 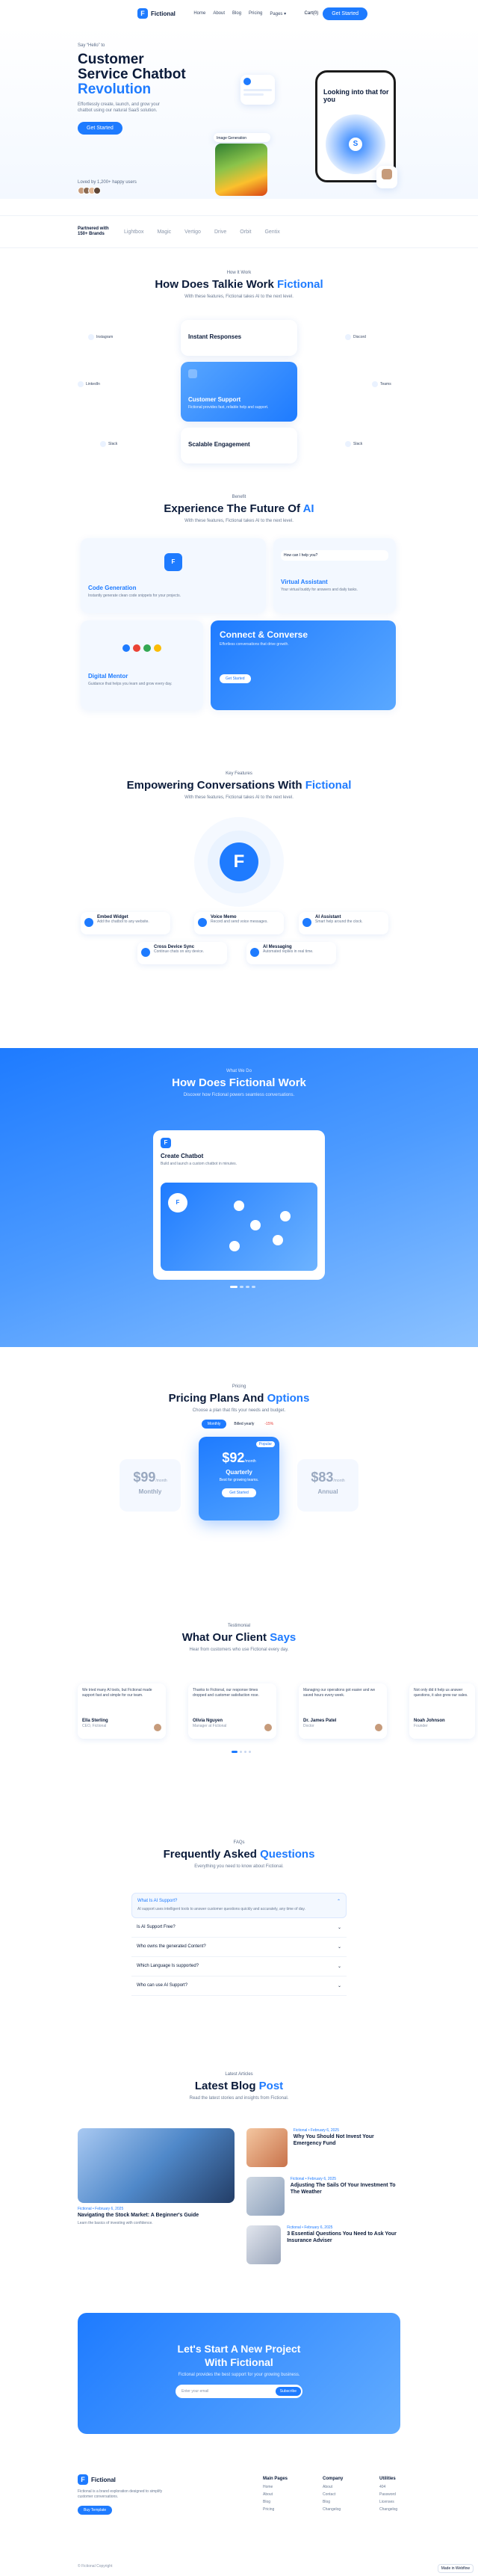 What do you see at coordinates (278, 13) in the screenshot?
I see `nav-pages: Pages ▾` at bounding box center [278, 13].